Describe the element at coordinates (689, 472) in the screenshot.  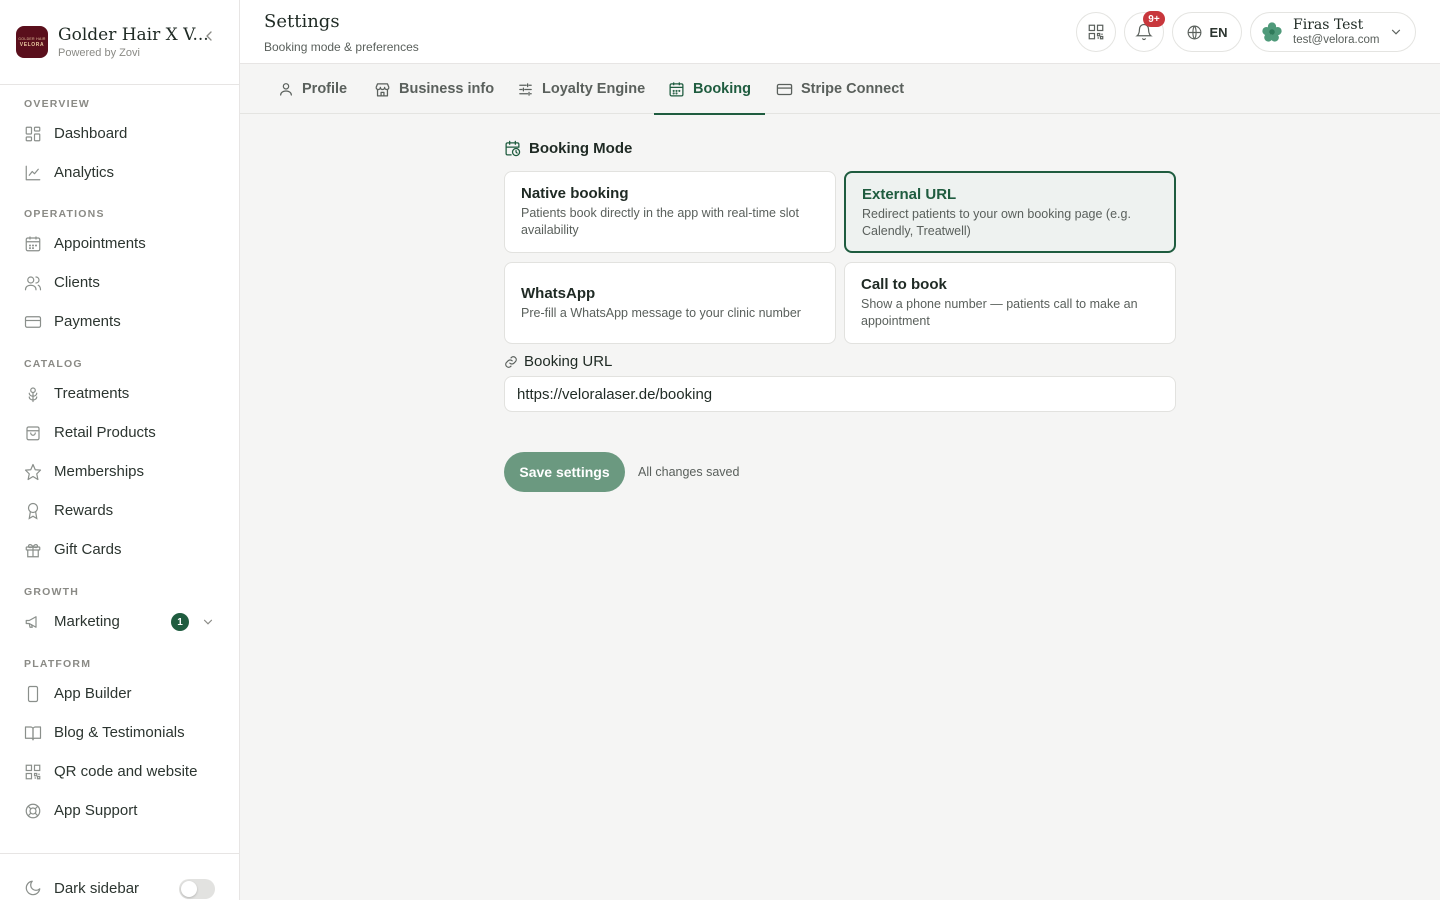
I see `save-status-text: All changes saved` at that location.